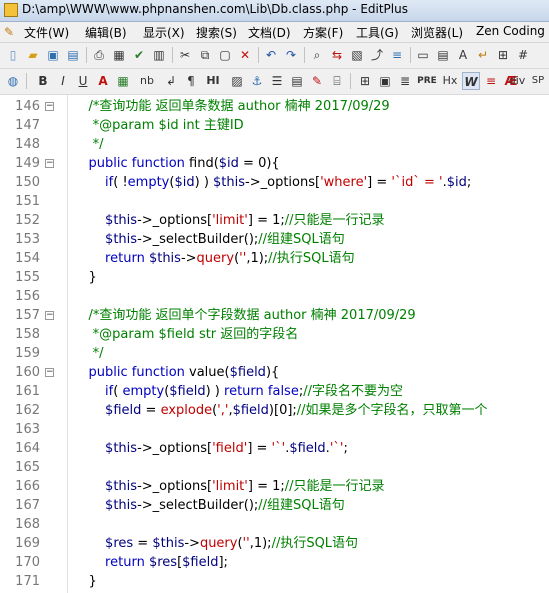 This screenshot has height=593, width=549. What do you see at coordinates (83, 81) in the screenshot?
I see `underline-button: U` at bounding box center [83, 81].